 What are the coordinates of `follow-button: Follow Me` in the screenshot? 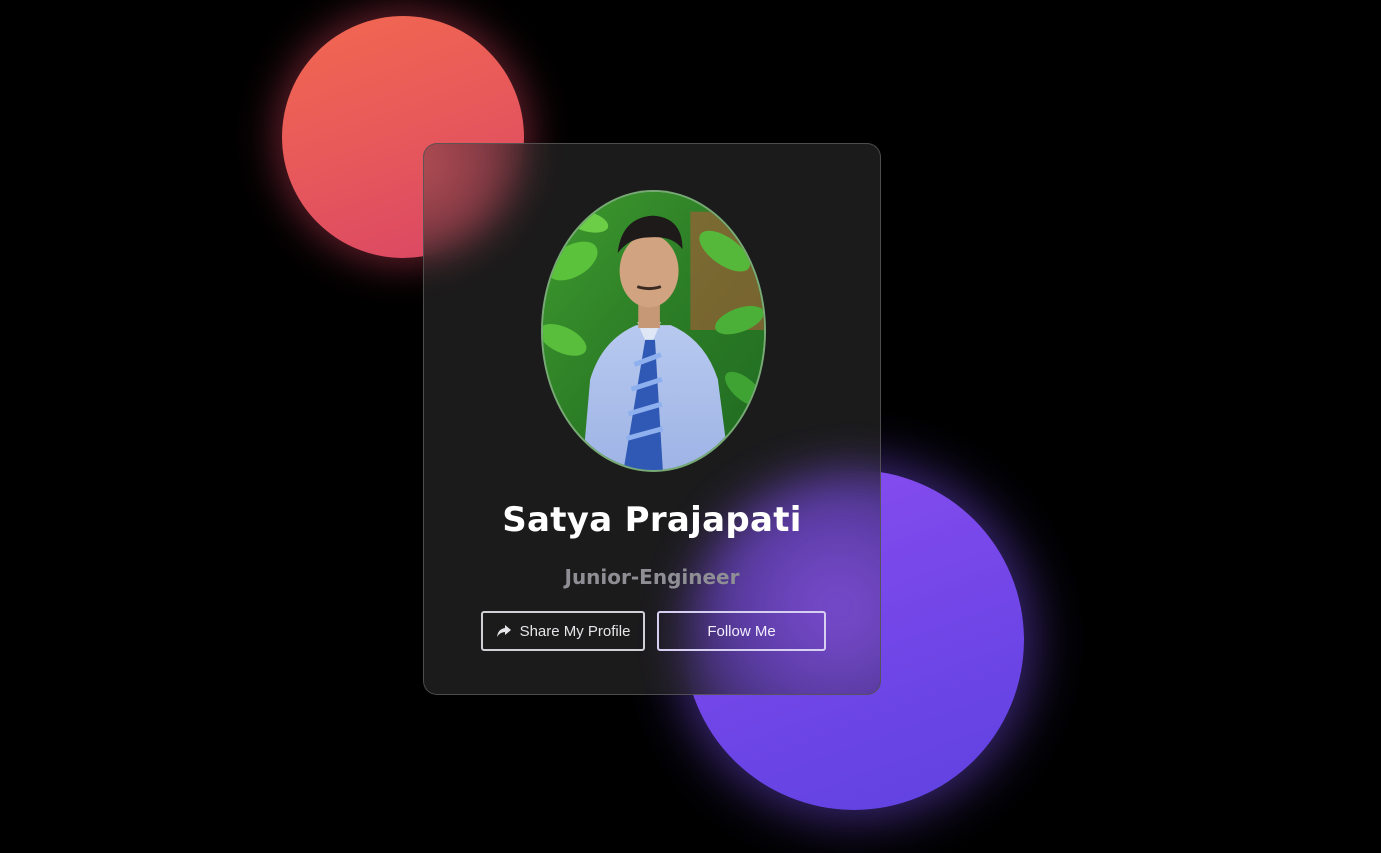 It's located at (741, 631).